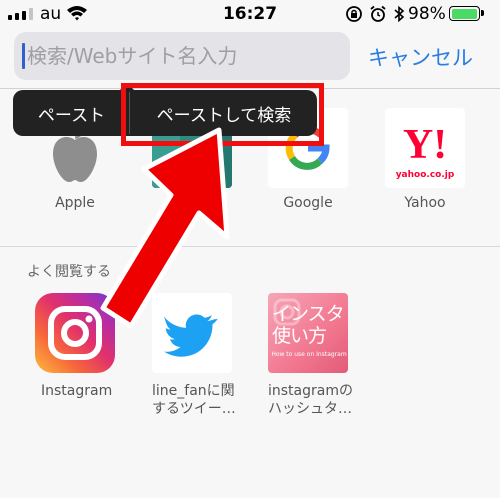 This screenshot has height=498, width=500. What do you see at coordinates (309, 354) in the screenshot?
I see `thumb-subtitle: How to use on Instagram` at bounding box center [309, 354].